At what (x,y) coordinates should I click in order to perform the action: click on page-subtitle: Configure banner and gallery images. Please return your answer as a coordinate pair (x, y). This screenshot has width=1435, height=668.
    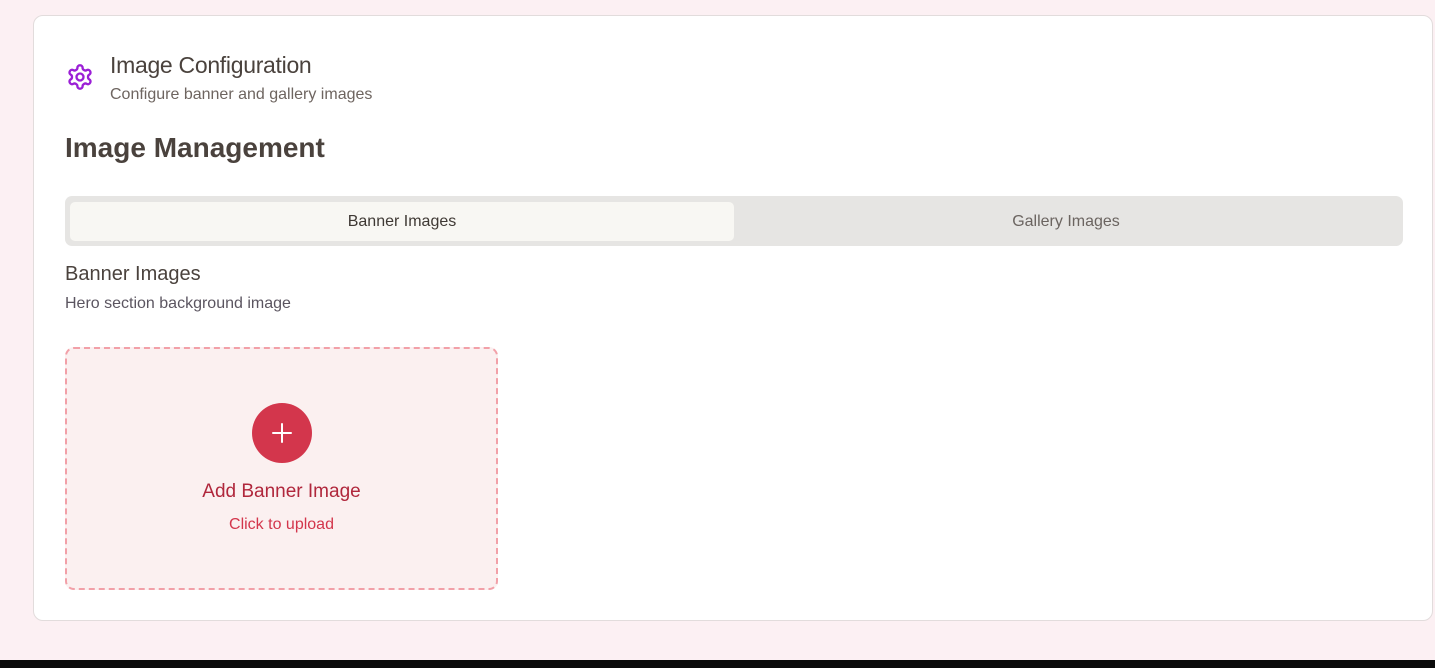
    Looking at the image, I should click on (241, 94).